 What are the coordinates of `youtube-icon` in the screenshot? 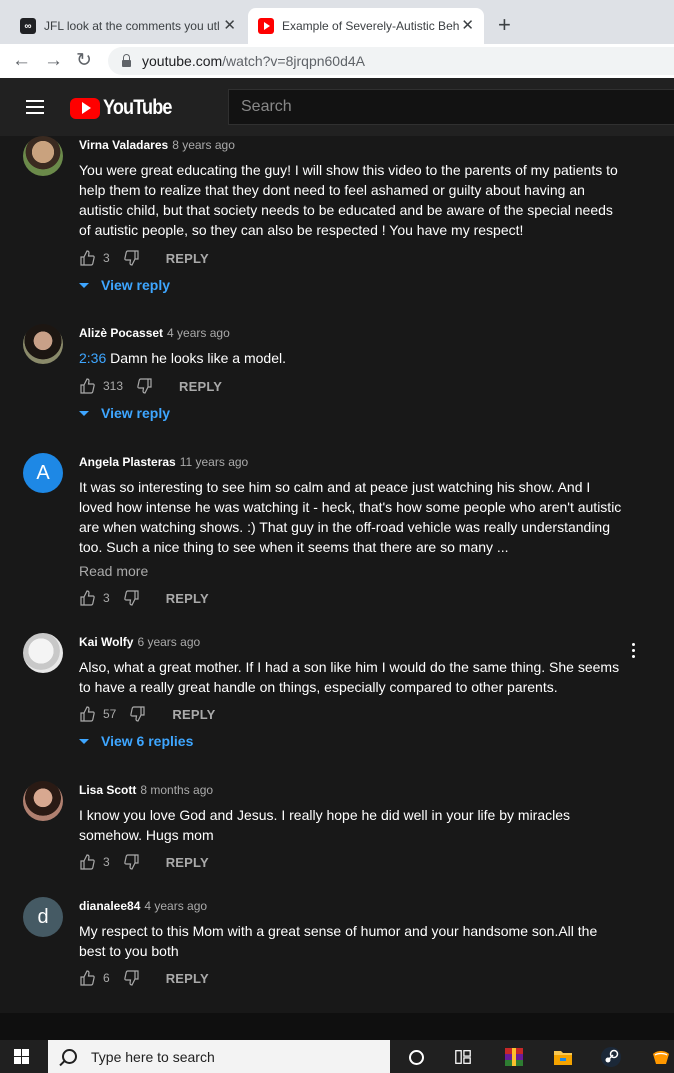 It's located at (266, 26).